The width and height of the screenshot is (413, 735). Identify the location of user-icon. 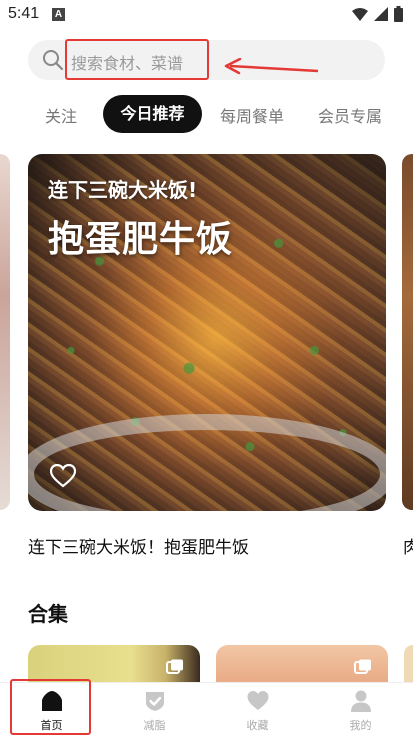
(360, 701).